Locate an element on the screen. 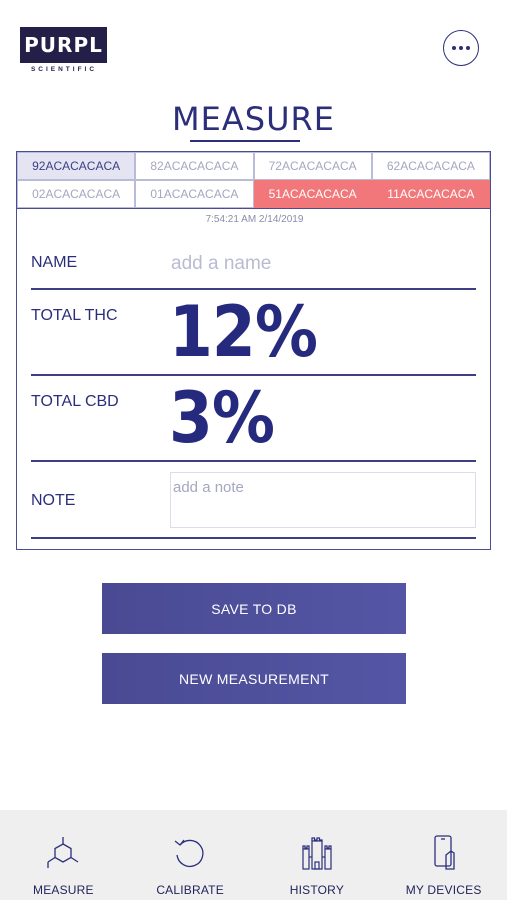 This screenshot has width=507, height=900. thc-value: 12% is located at coordinates (243, 332).